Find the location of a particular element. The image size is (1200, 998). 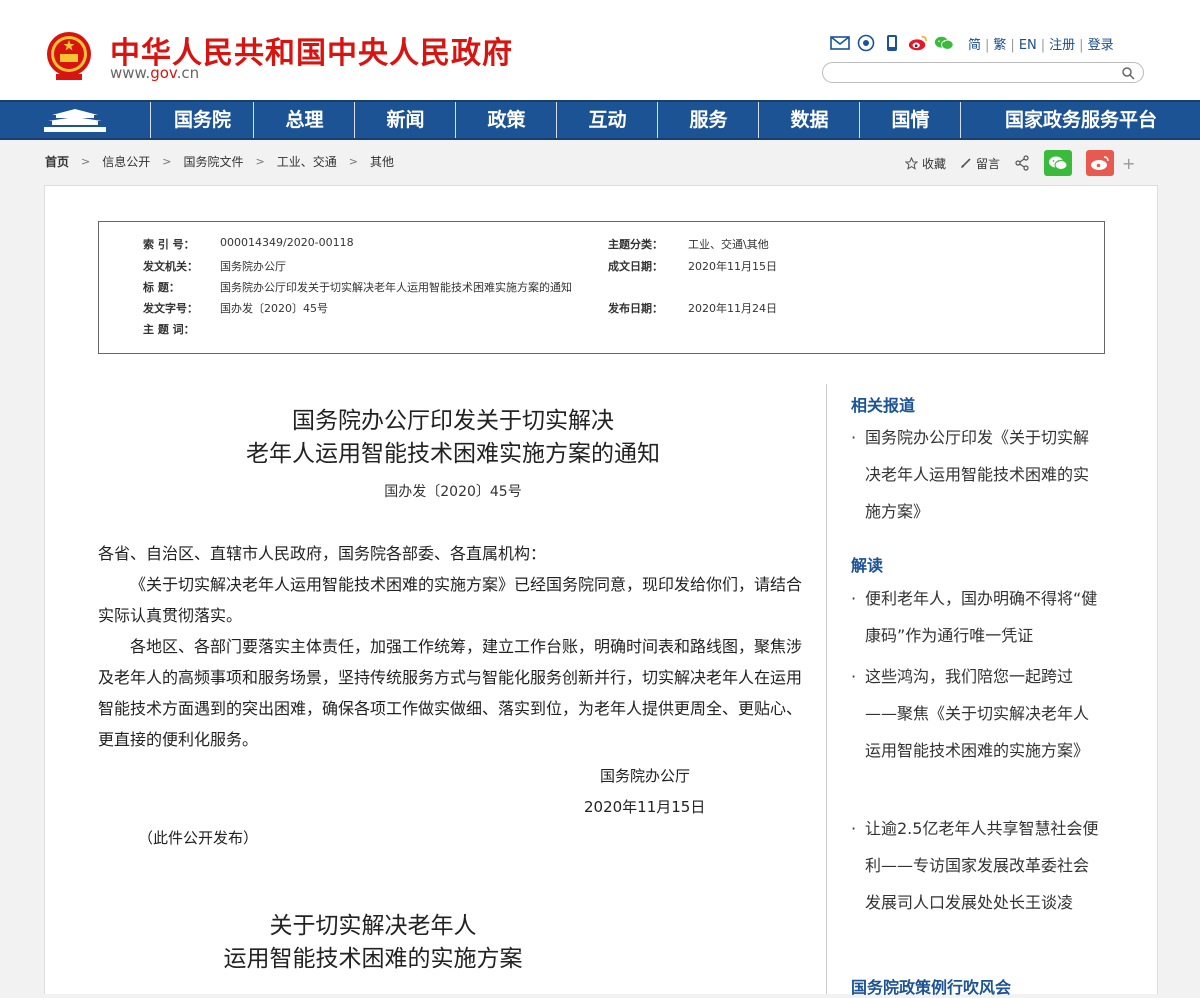

share-icon is located at coordinates (1022, 163).